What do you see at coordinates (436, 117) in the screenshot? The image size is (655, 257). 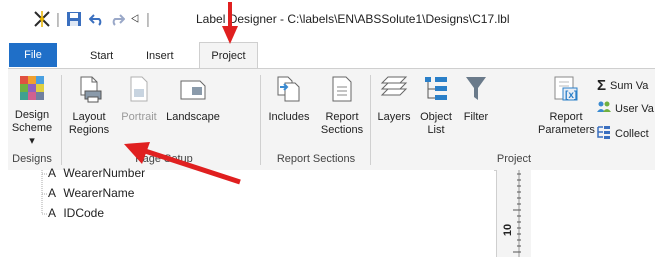 I see `object-list-label-1: Object` at bounding box center [436, 117].